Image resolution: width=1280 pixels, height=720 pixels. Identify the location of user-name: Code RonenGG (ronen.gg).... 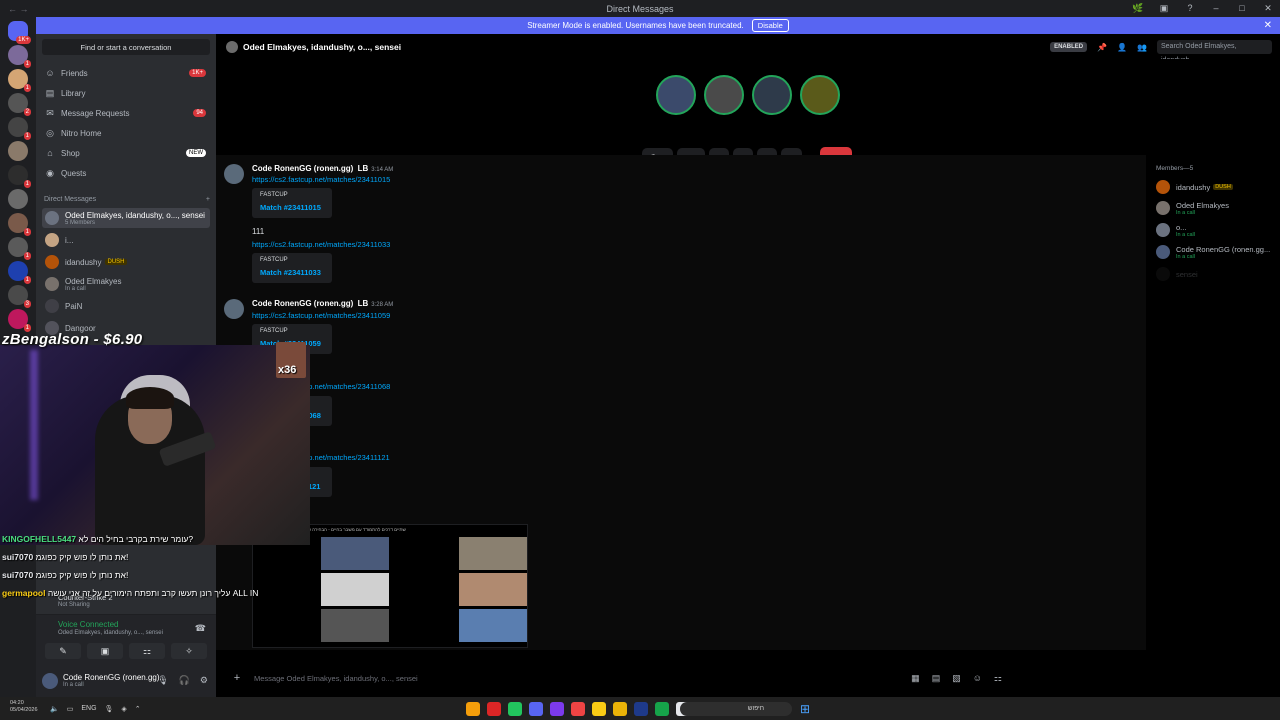
(114, 677).